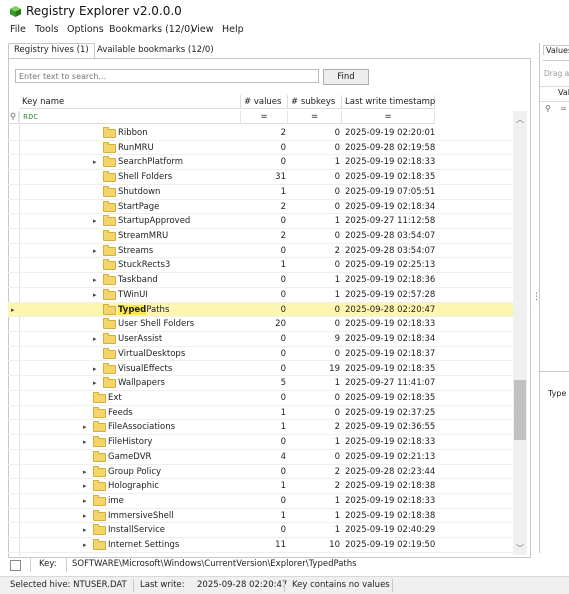  What do you see at coordinates (18, 29) in the screenshot?
I see `menu-file: File` at bounding box center [18, 29].